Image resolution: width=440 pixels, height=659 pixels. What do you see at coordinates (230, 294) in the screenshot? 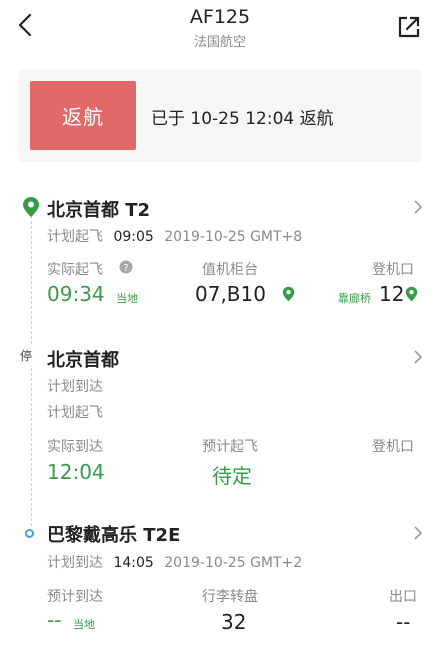
I see `counter-value: 07,B10` at bounding box center [230, 294].